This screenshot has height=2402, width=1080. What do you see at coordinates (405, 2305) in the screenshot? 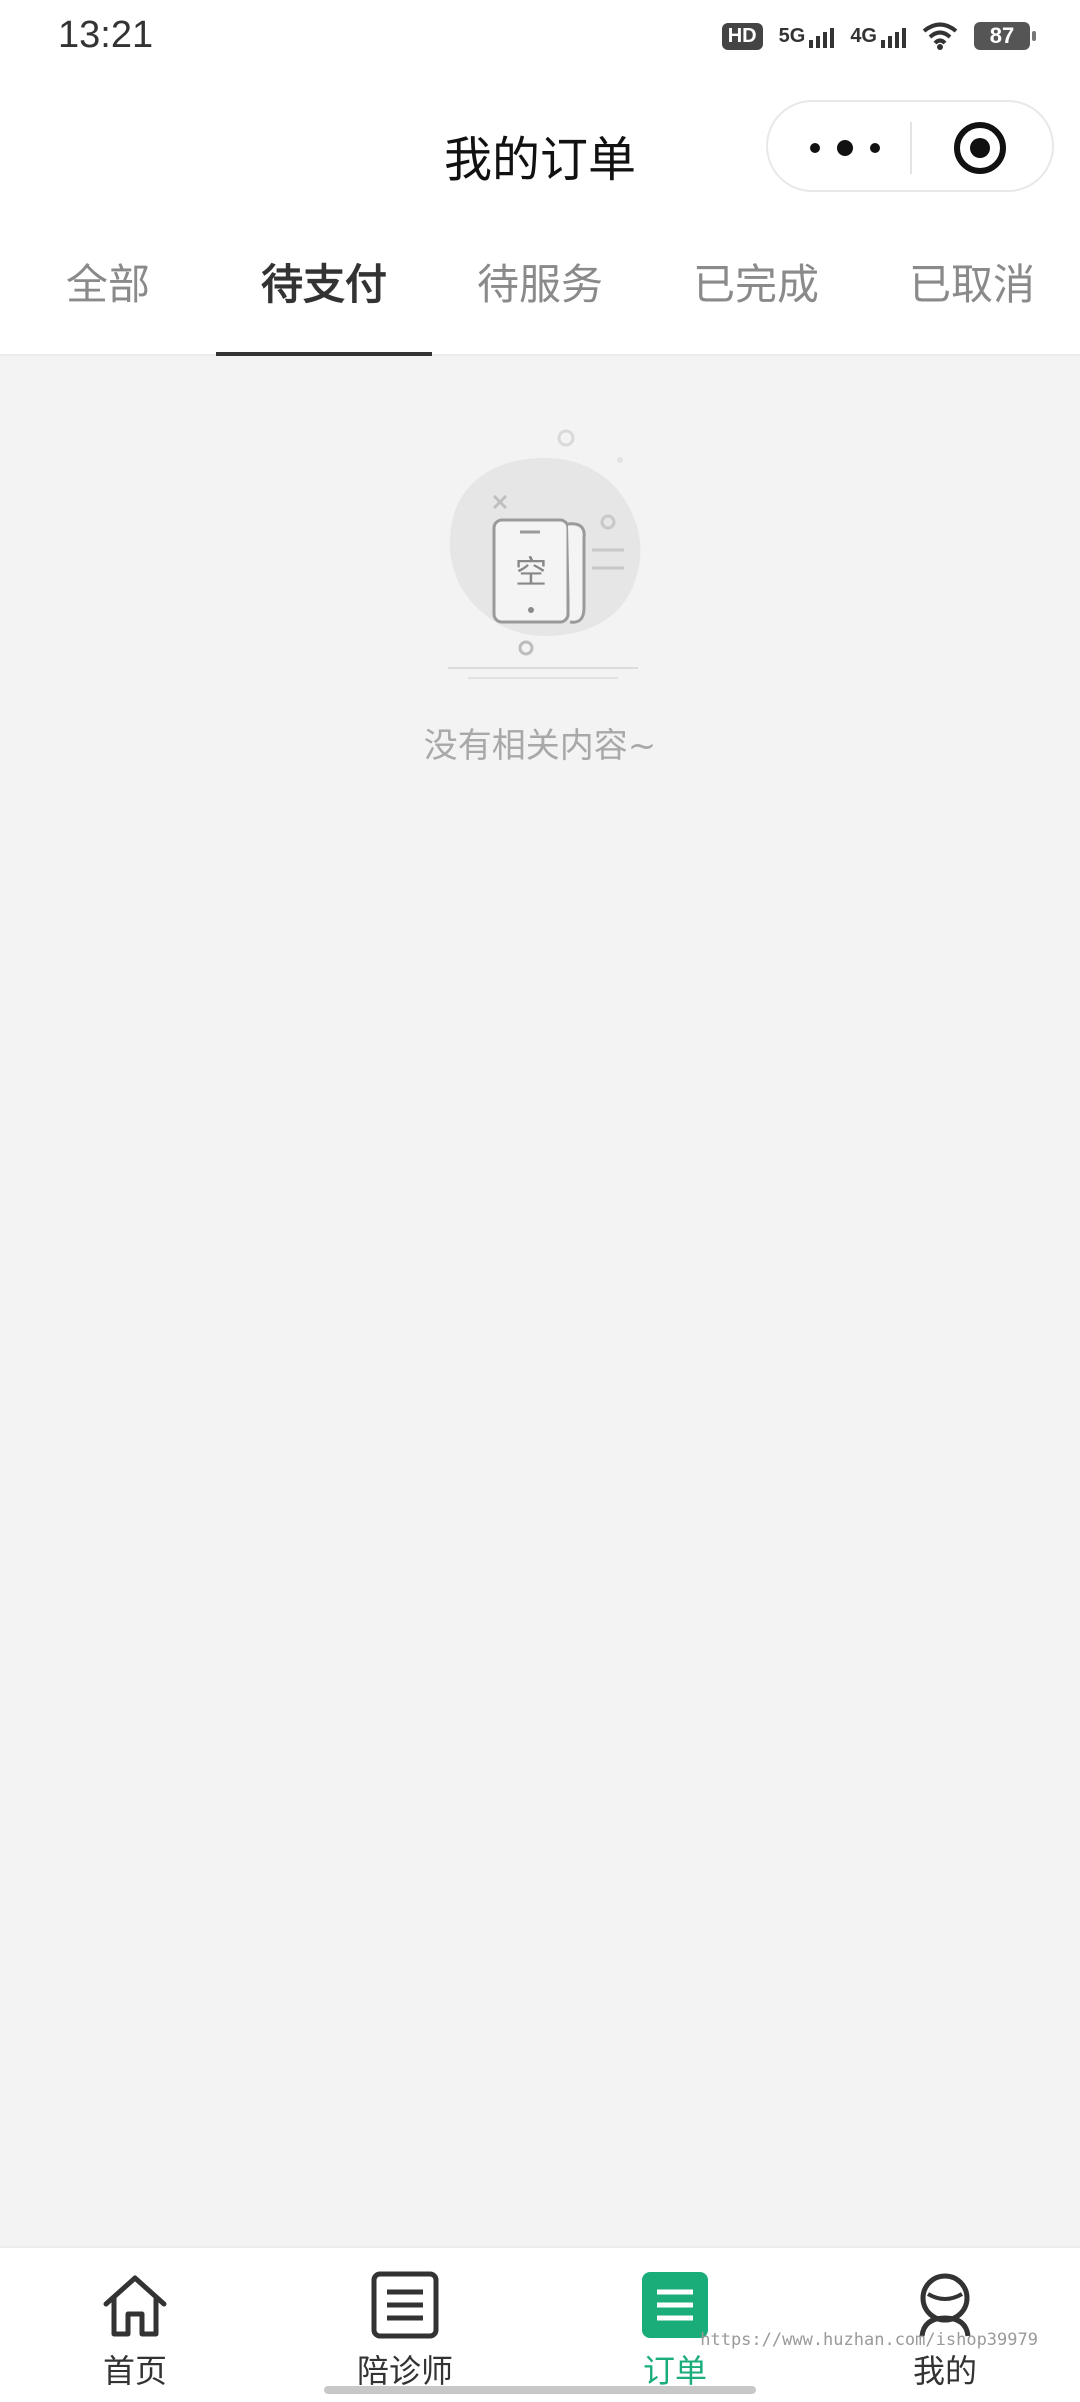
I see `list-icon` at bounding box center [405, 2305].